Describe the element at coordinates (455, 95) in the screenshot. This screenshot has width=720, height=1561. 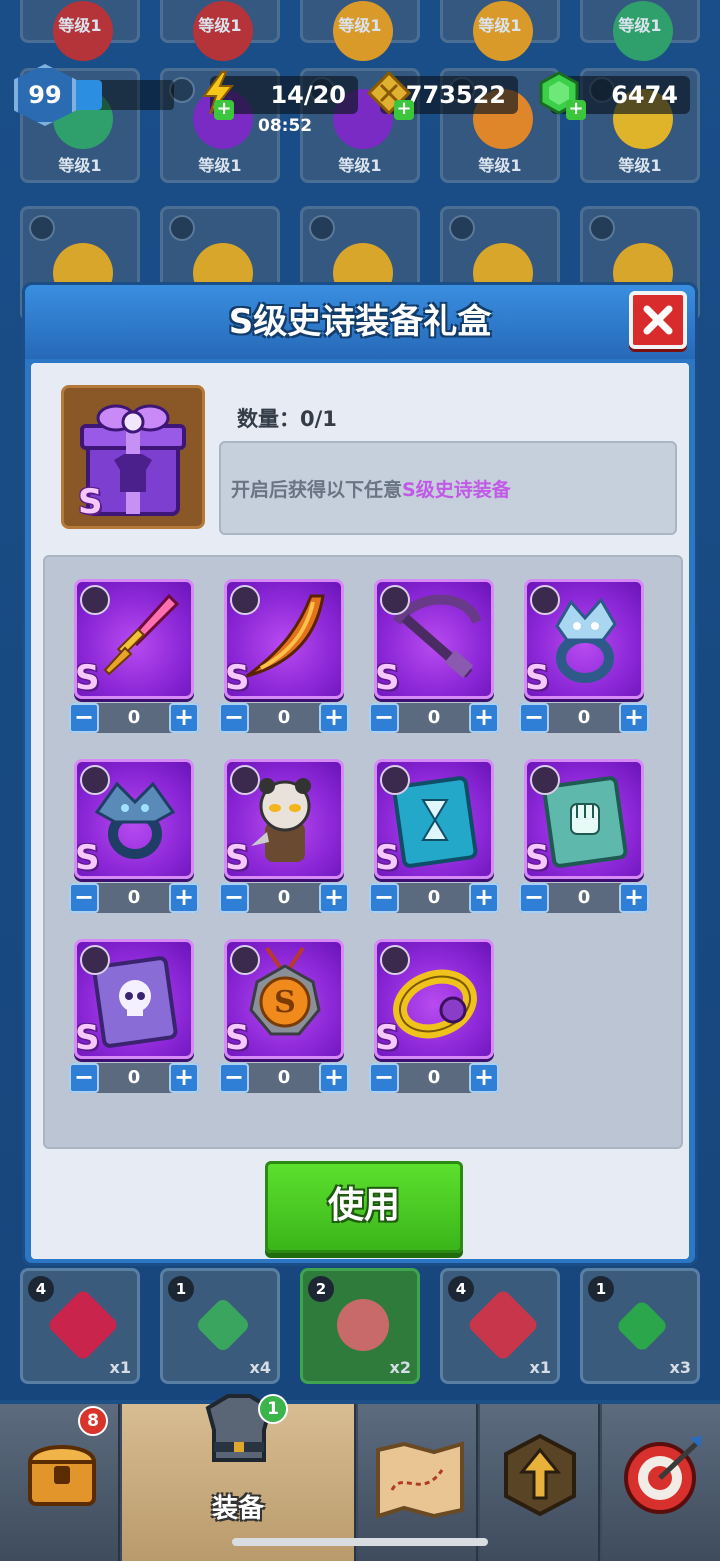
I see `gold-value: 773522` at that location.